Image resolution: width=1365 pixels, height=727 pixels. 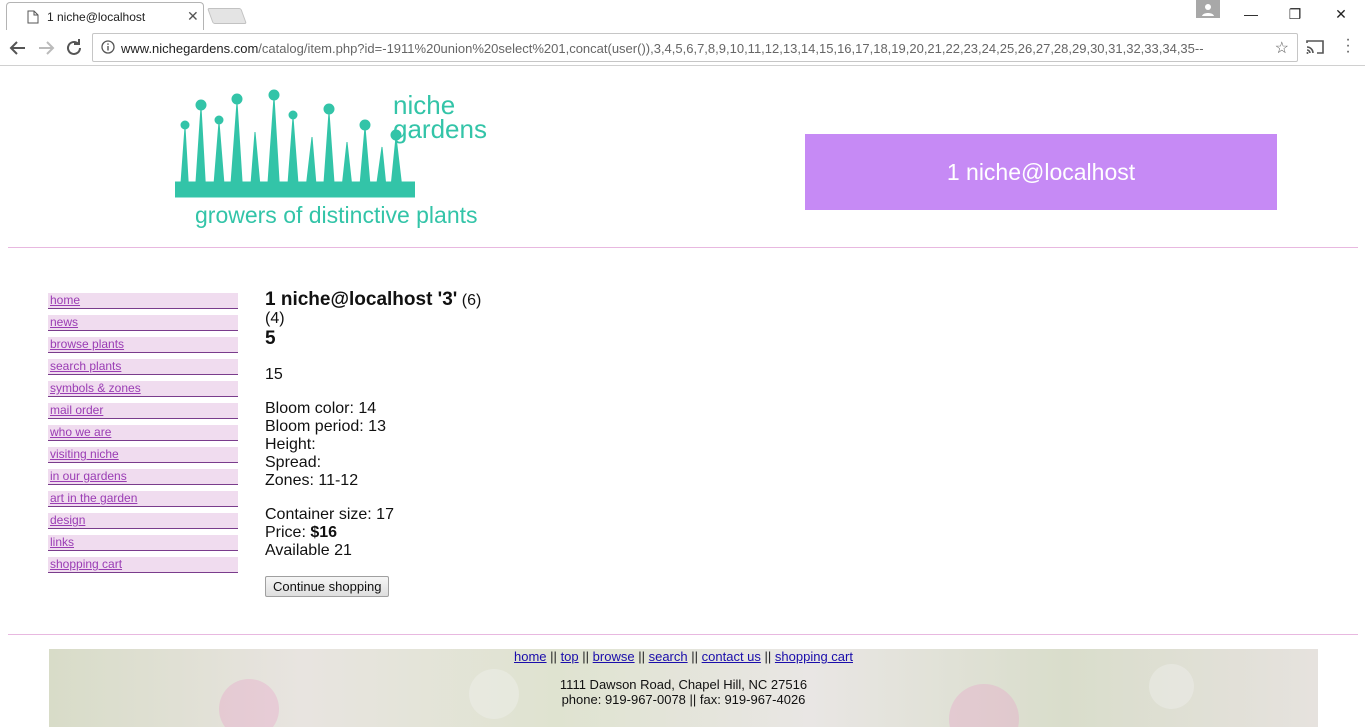 I want to click on header-divider, so click(x=683, y=247).